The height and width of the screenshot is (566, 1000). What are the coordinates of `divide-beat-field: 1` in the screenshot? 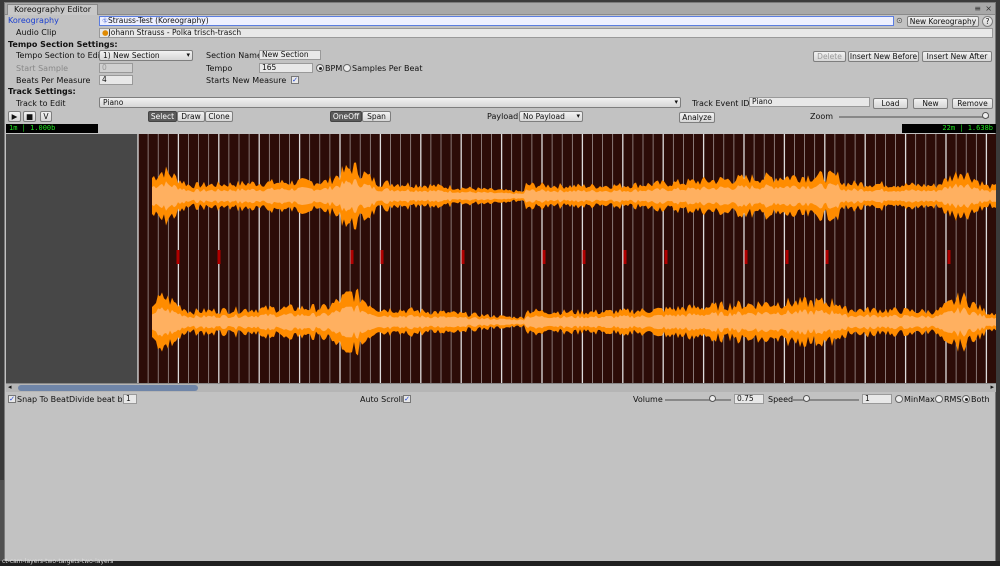 It's located at (130, 399).